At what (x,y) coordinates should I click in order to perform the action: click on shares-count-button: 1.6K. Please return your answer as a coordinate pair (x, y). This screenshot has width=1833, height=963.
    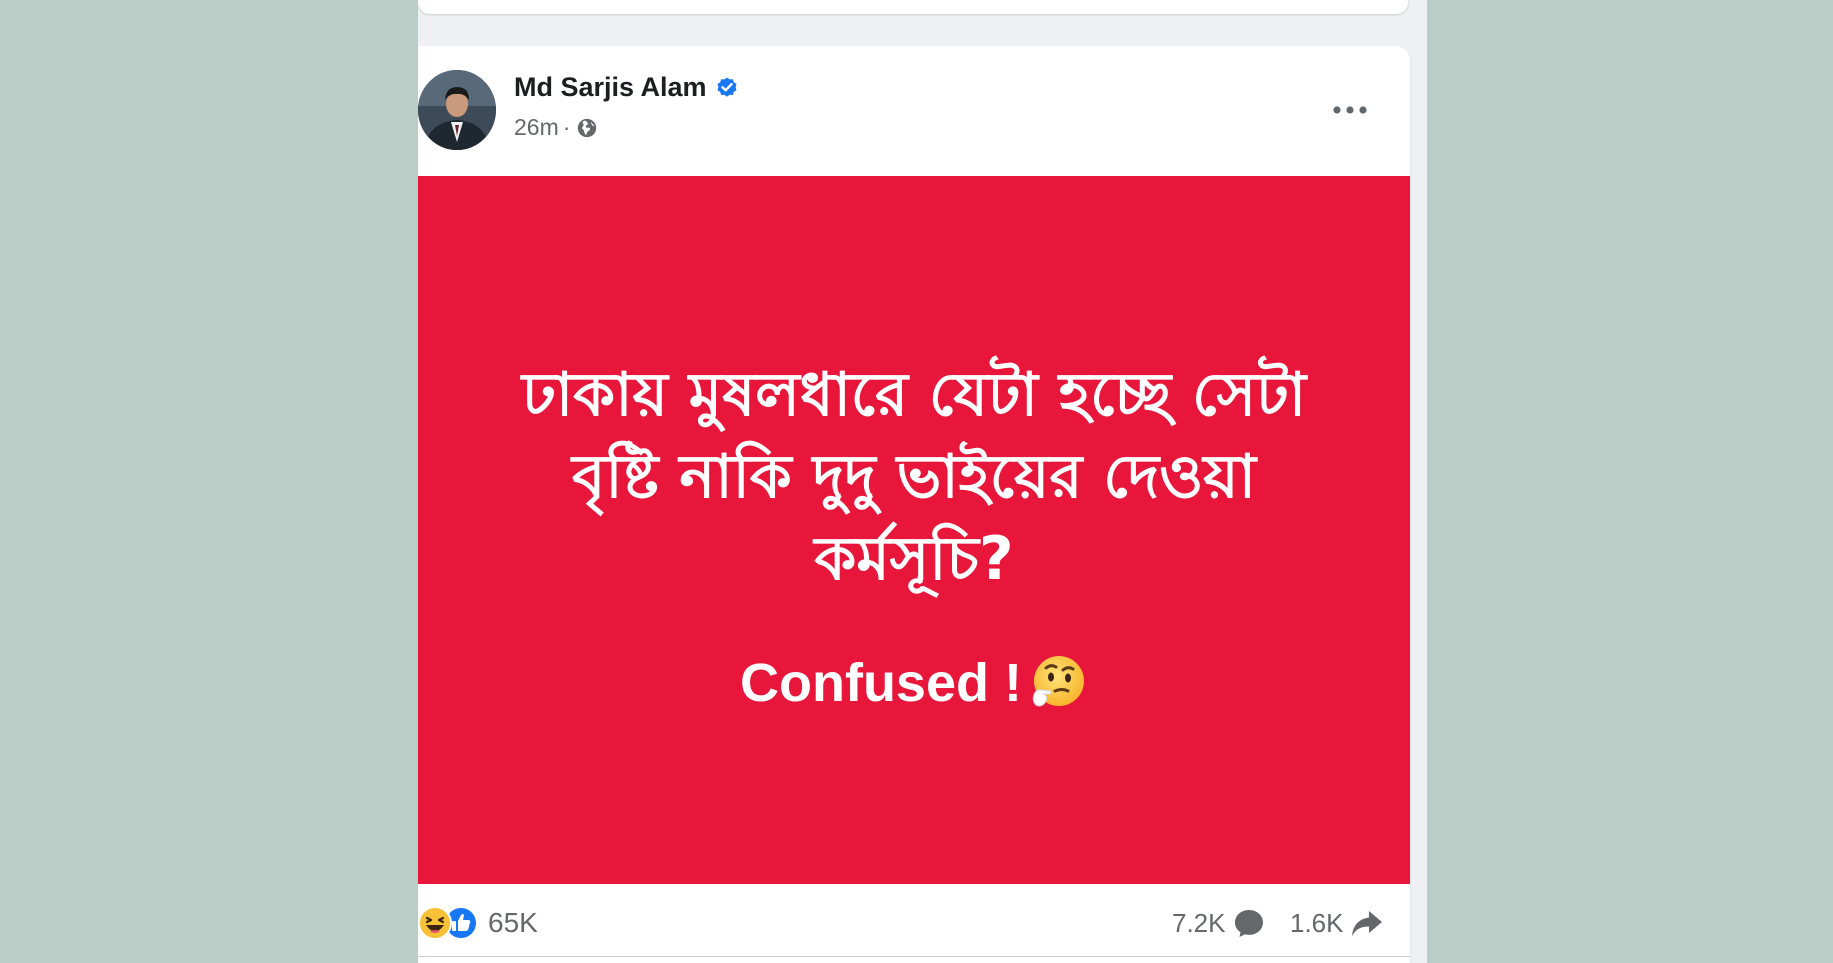
    Looking at the image, I should click on (1337, 923).